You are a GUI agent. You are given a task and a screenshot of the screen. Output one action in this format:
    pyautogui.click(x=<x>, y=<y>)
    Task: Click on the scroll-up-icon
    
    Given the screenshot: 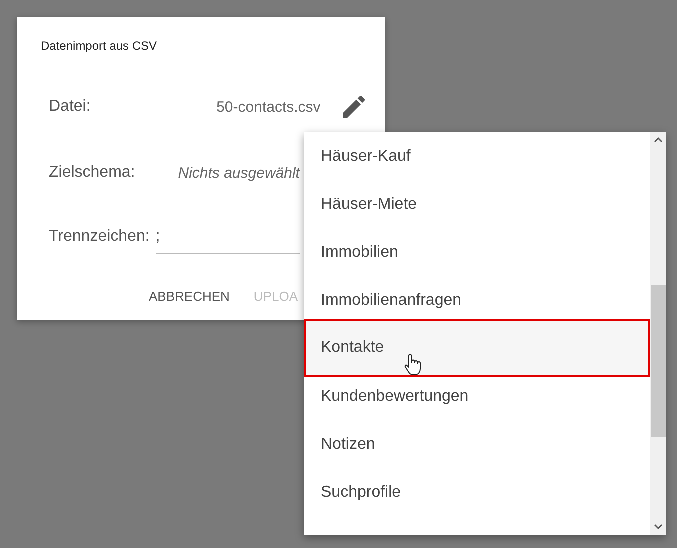 What is the action you would take?
    pyautogui.click(x=658, y=140)
    